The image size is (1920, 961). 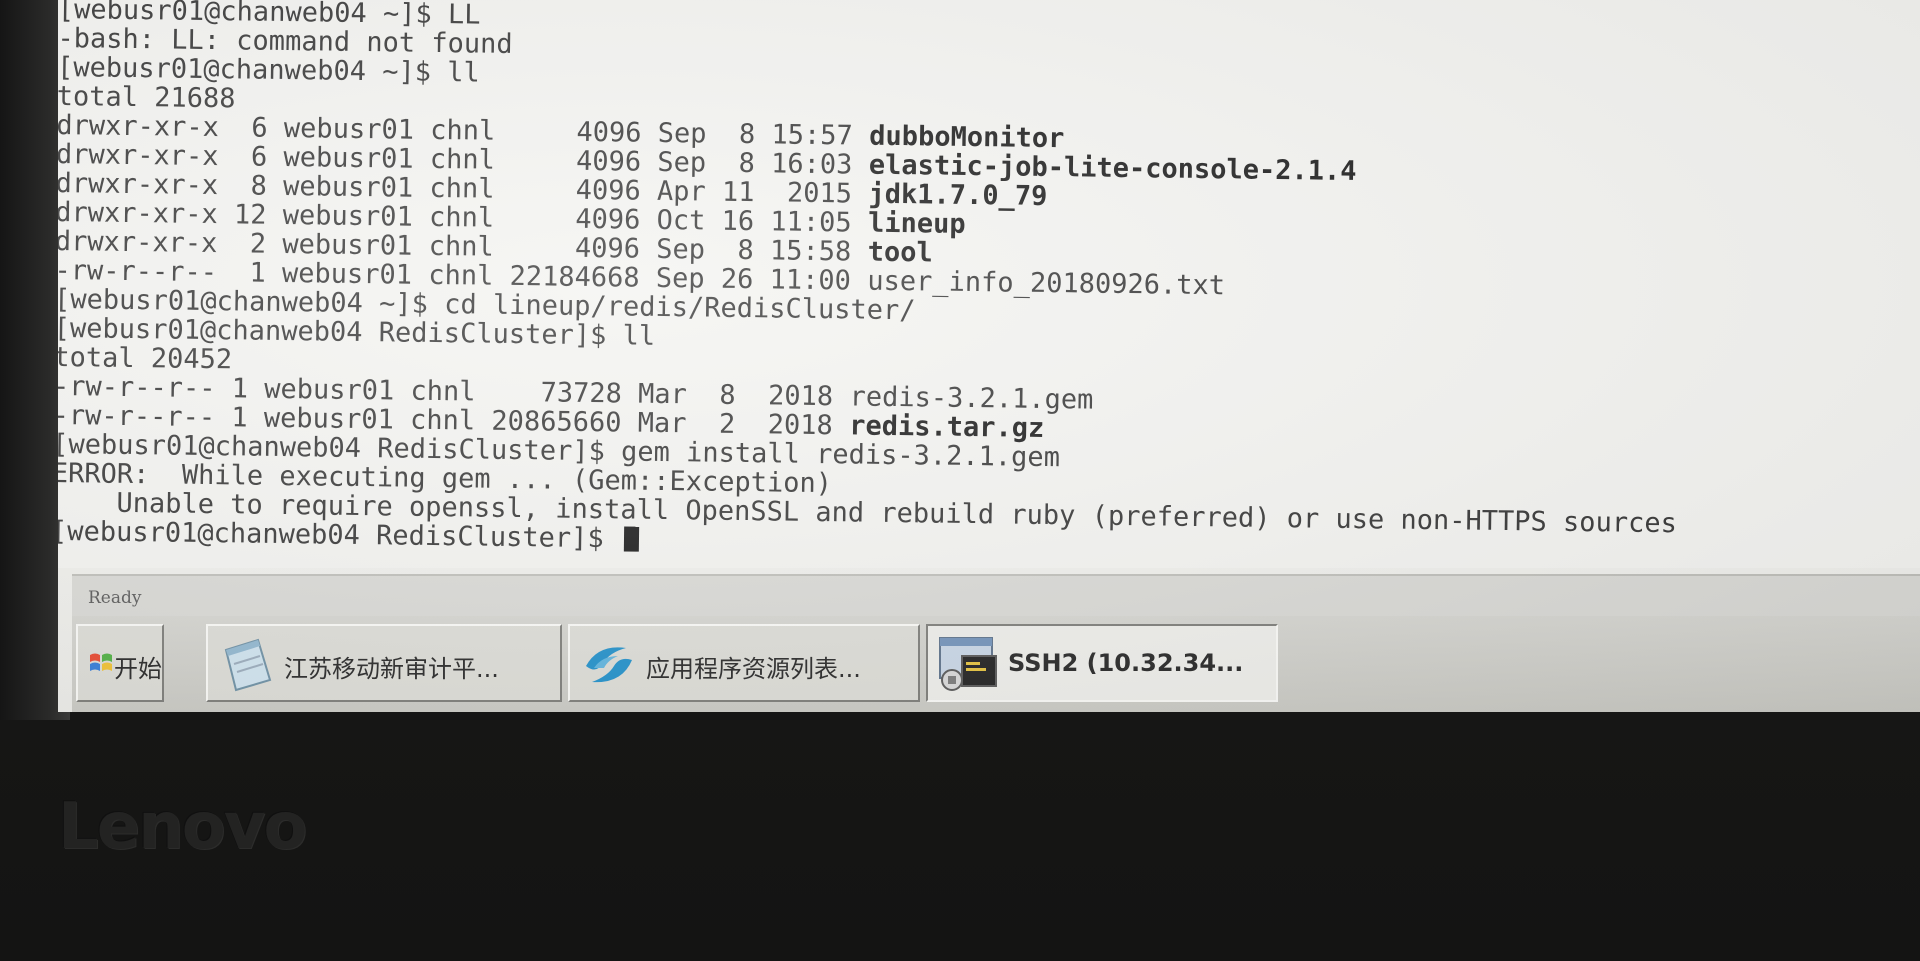 What do you see at coordinates (101, 662) in the screenshot?
I see `windows-flag-icon` at bounding box center [101, 662].